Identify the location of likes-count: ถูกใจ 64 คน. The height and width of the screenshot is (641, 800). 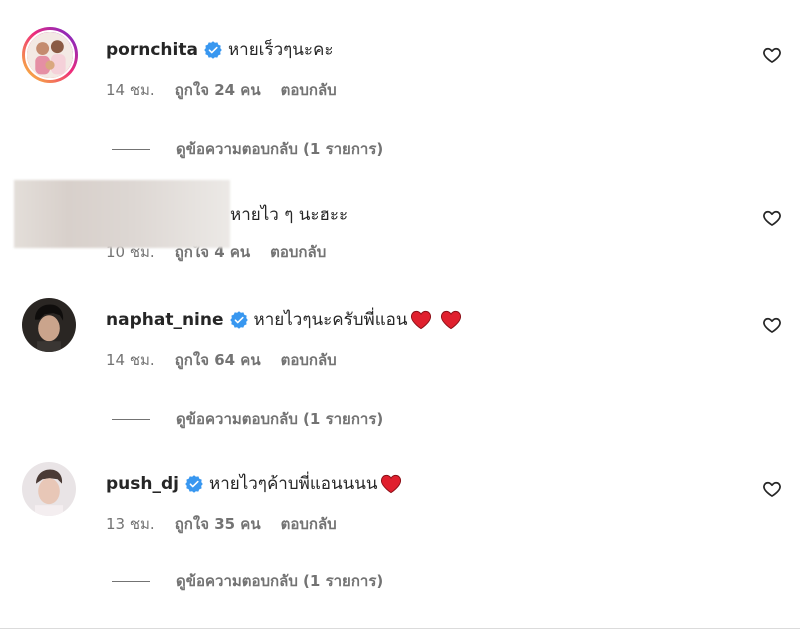
(218, 360).